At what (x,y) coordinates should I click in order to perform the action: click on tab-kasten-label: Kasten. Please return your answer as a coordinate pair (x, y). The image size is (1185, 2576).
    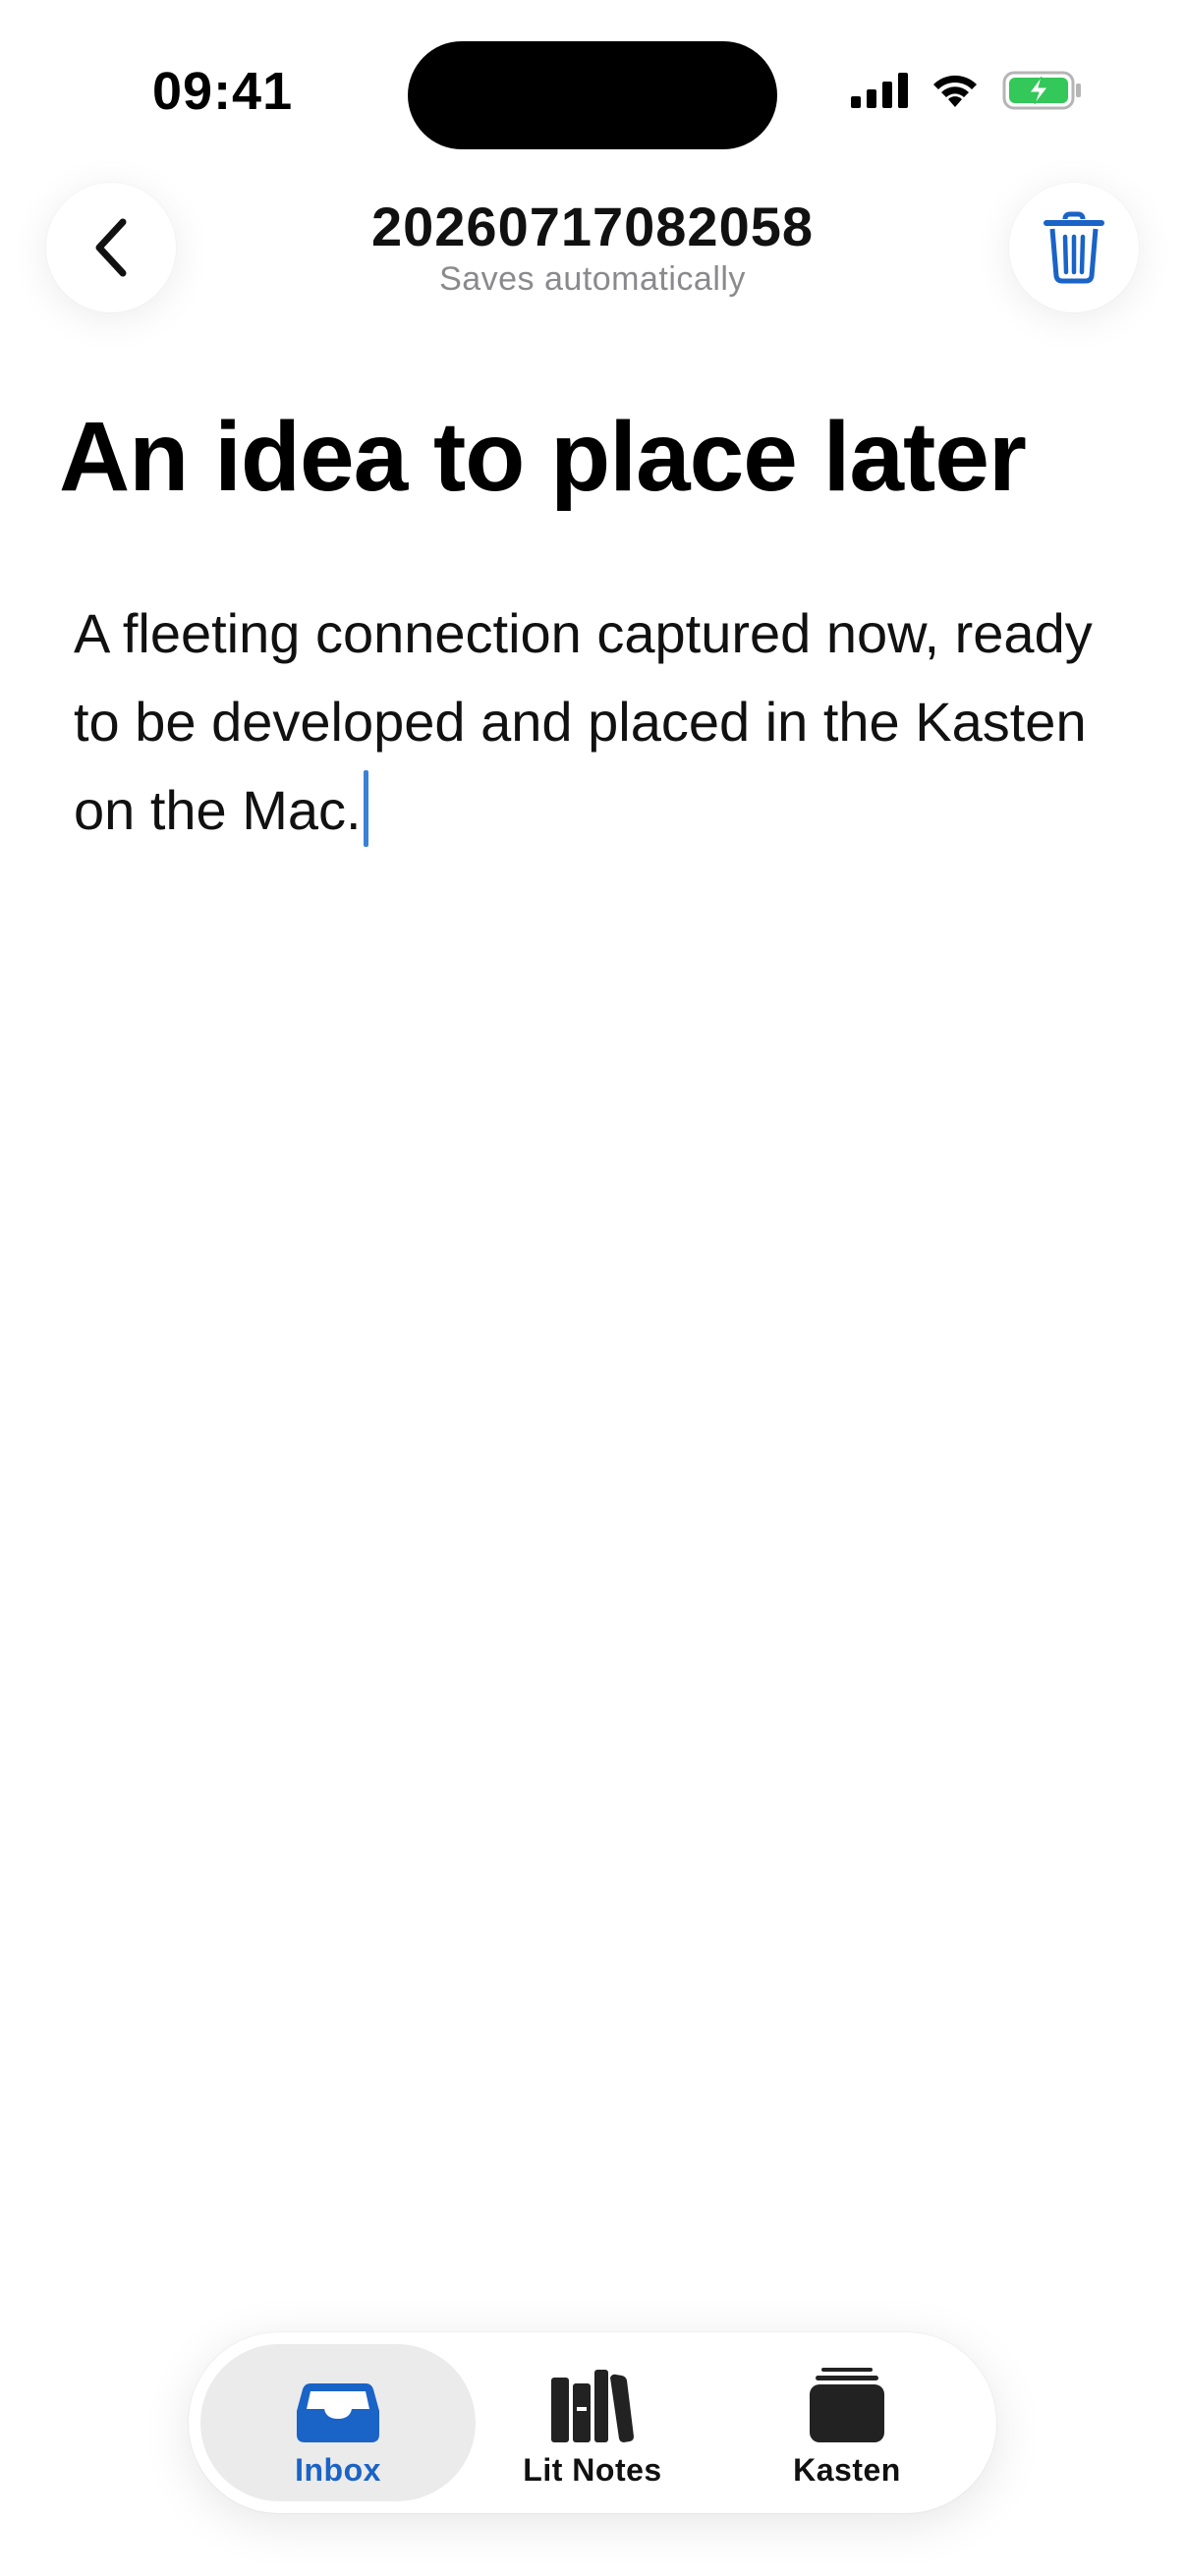
    Looking at the image, I should click on (847, 2470).